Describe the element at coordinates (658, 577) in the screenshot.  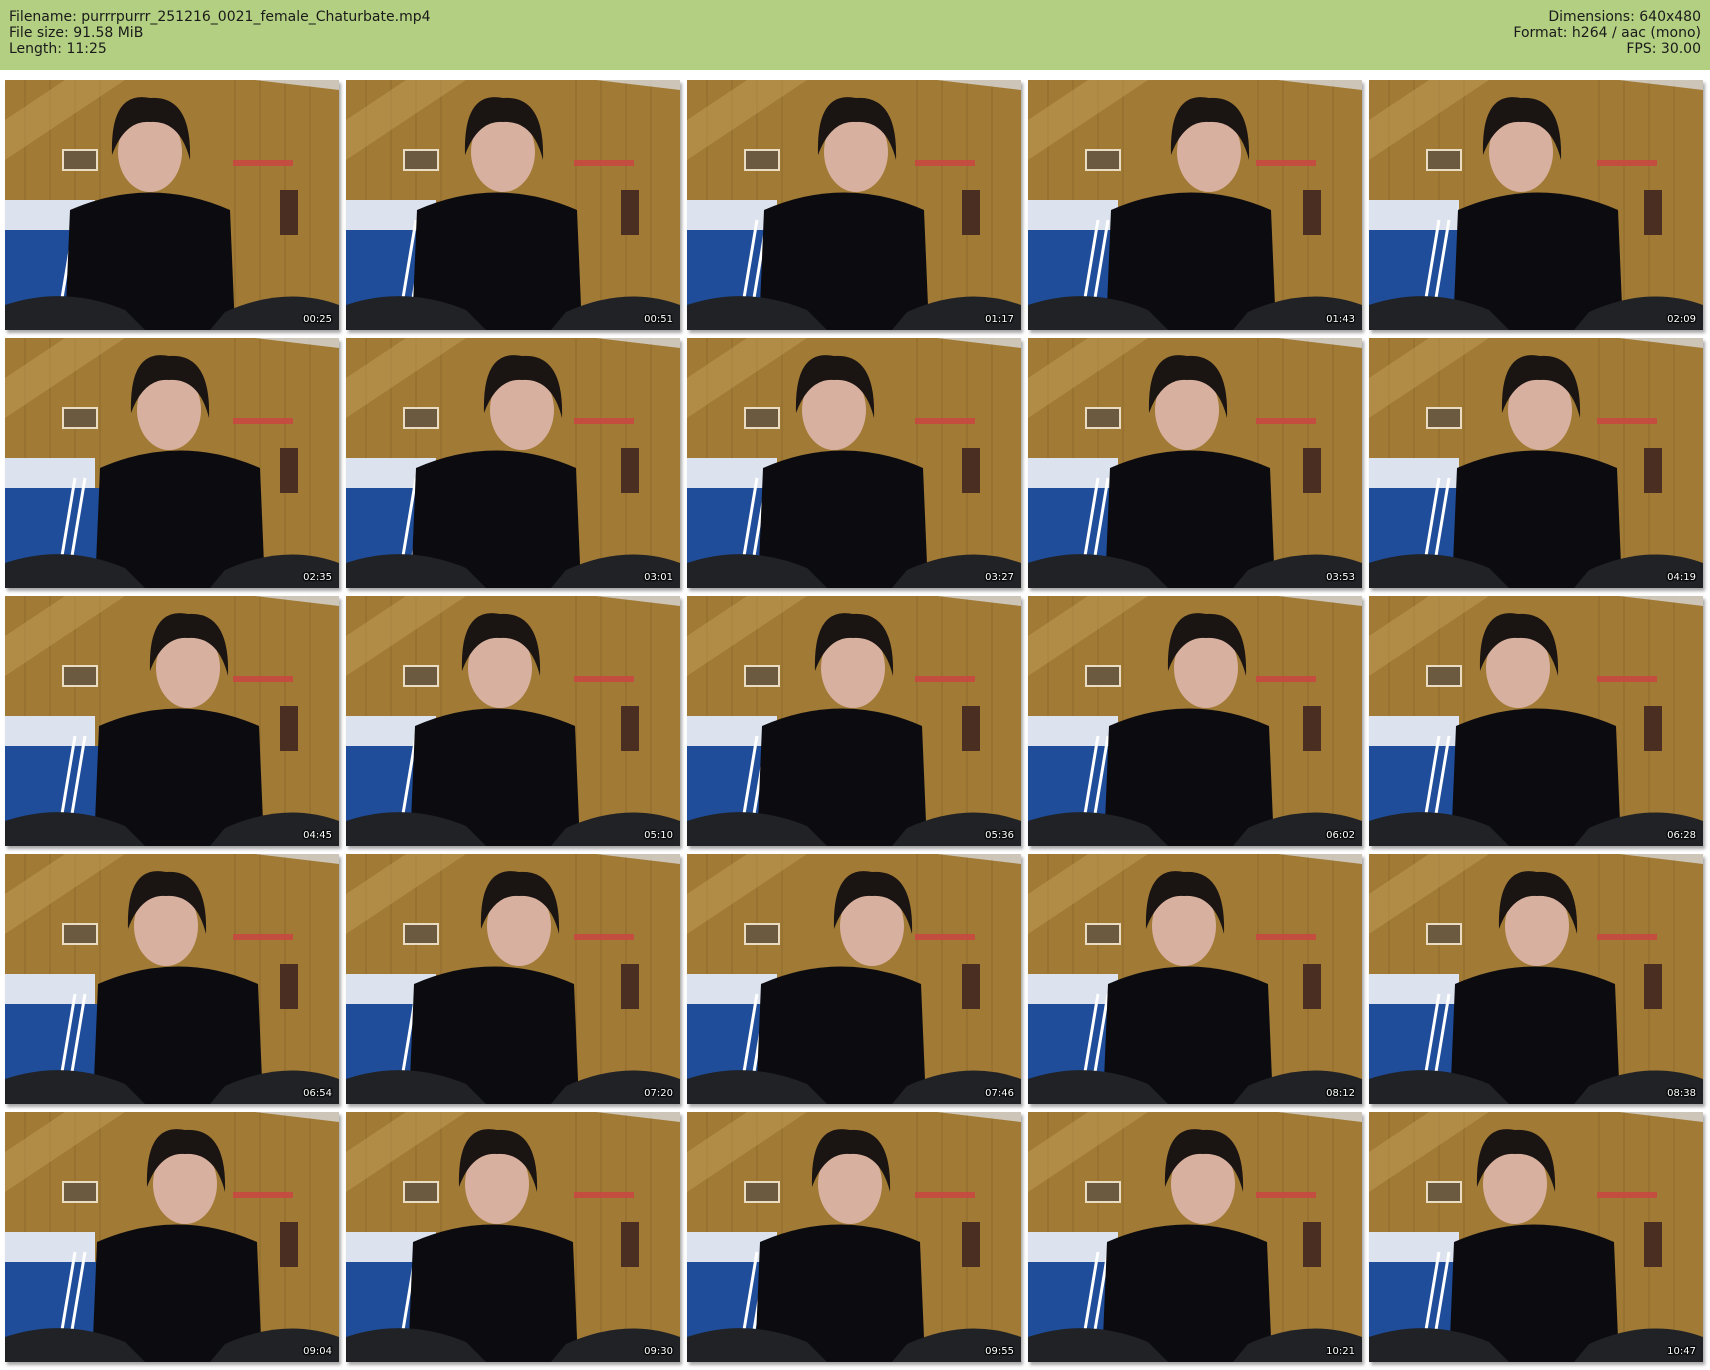
I see `frame-timestamp: 03:01` at that location.